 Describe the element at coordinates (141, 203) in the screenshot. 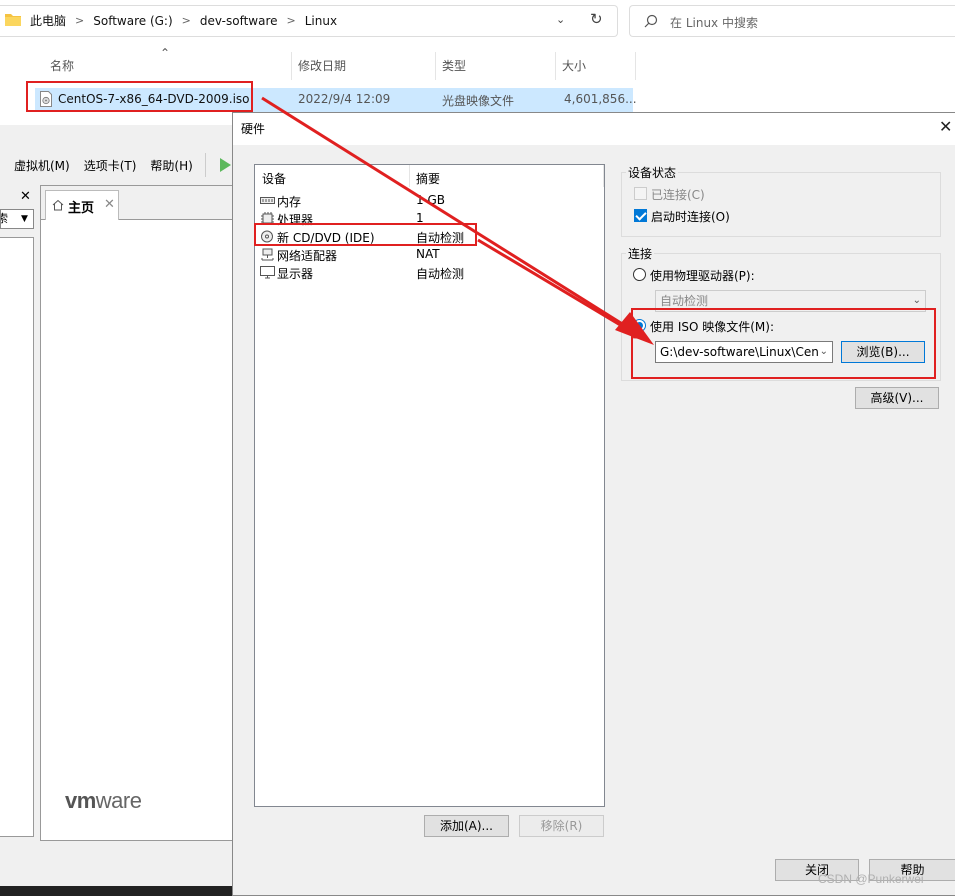

I see `tab-strip: 主页 ✕` at that location.